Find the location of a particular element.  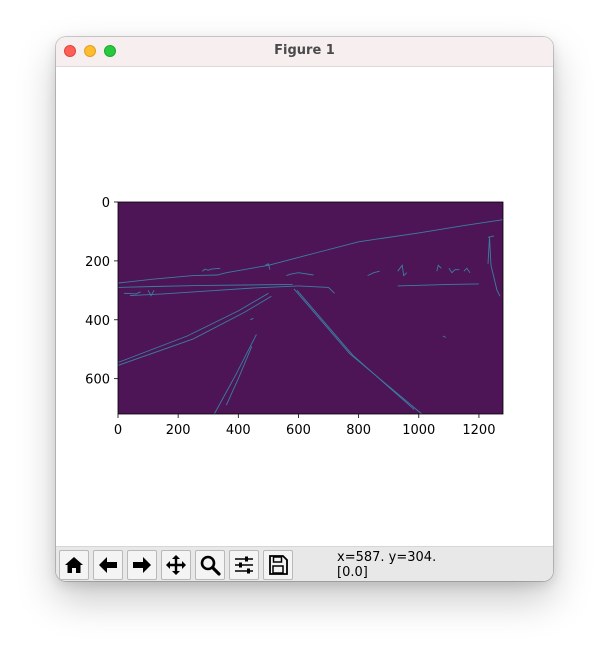

floppy-disk-icon is located at coordinates (278, 565).